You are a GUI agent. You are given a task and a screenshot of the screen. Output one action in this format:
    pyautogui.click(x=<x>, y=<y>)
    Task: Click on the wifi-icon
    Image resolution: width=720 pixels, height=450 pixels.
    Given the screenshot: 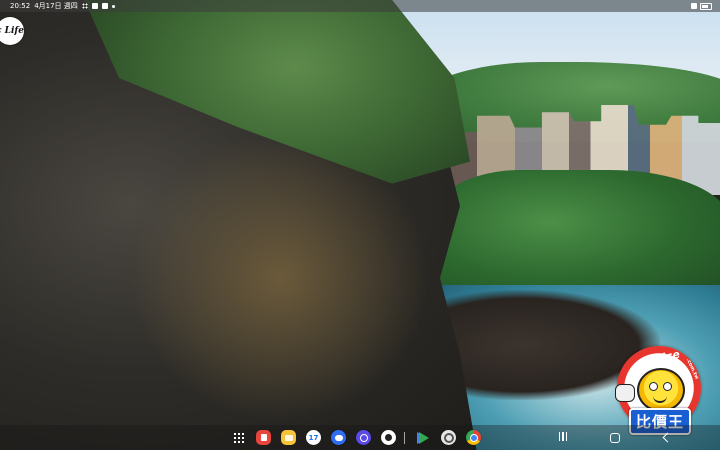 What is the action you would take?
    pyautogui.click(x=694, y=6)
    